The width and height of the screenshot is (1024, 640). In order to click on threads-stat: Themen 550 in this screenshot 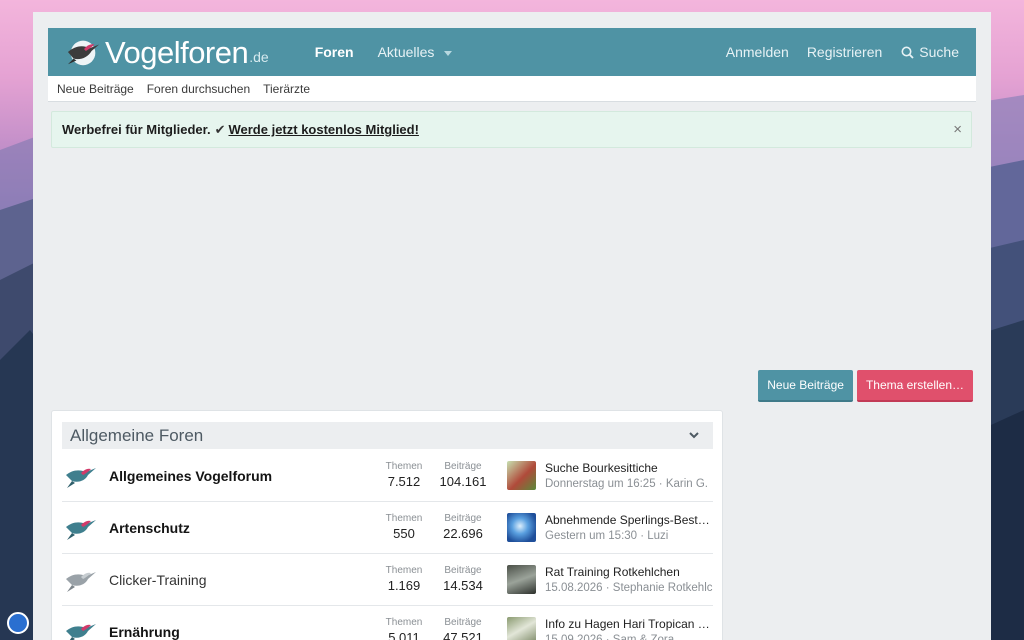, I will do `click(404, 527)`.